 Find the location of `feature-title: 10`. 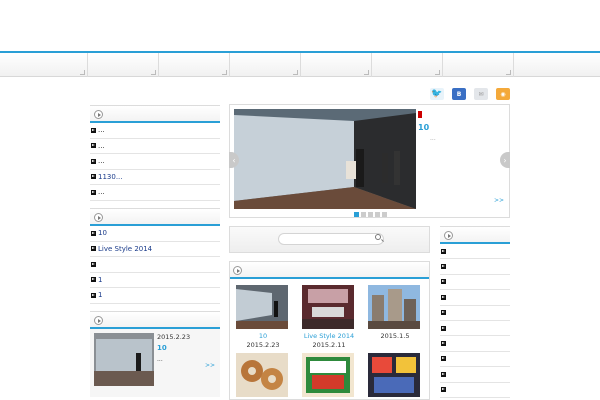

feature-title: 10 is located at coordinates (162, 348).